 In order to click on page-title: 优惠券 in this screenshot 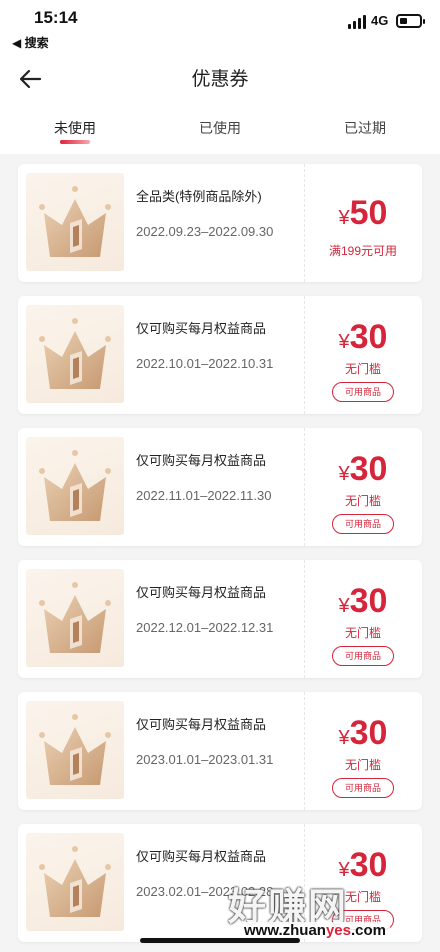, I will do `click(220, 79)`.